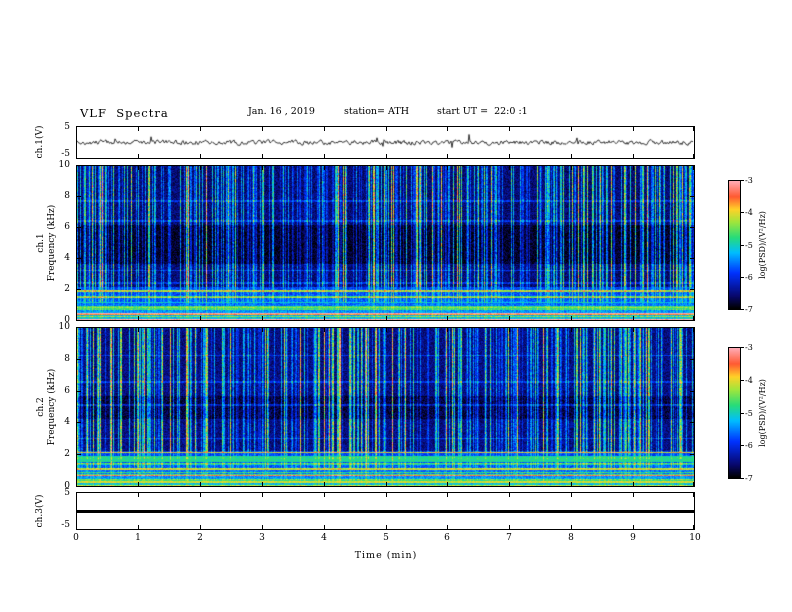 The image size is (792, 612). I want to click on ch3-waveform-ylabel: ch.3(V), so click(40, 511).